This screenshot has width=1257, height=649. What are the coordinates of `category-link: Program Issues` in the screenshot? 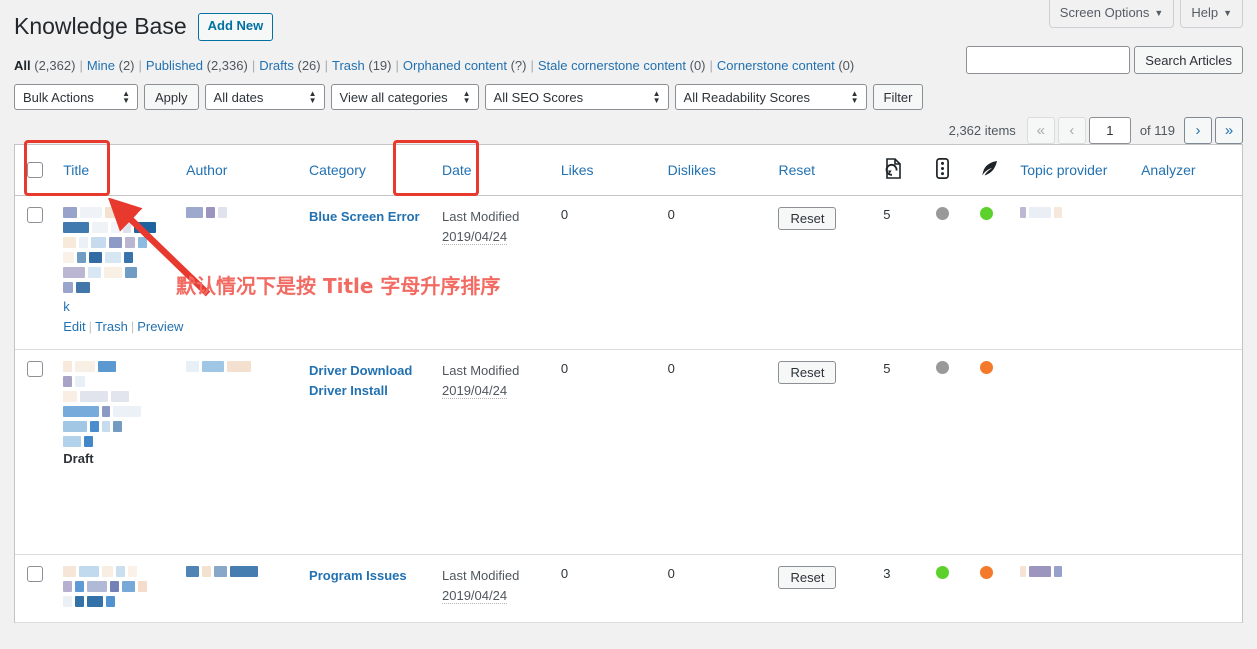 It's located at (365, 576).